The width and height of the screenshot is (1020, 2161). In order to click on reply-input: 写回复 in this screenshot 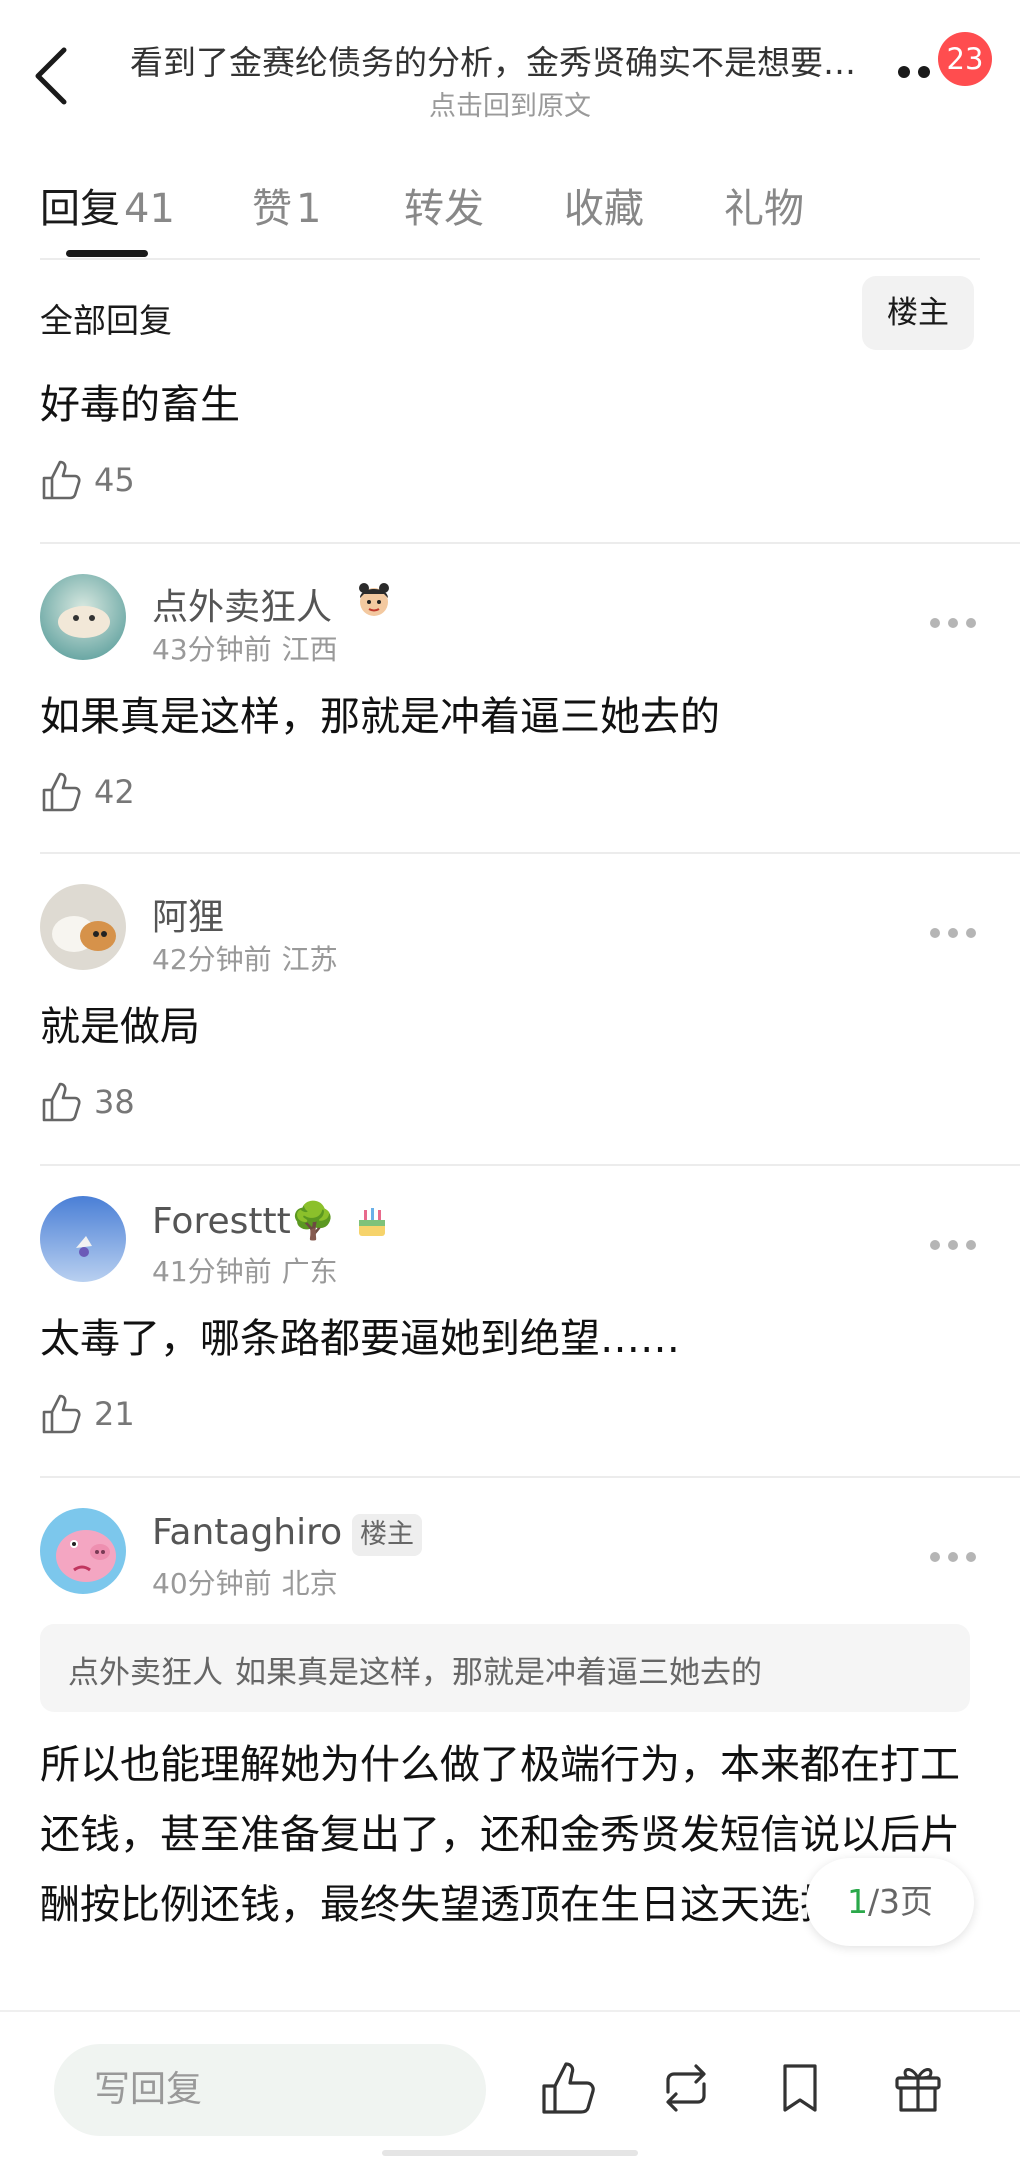, I will do `click(270, 2090)`.